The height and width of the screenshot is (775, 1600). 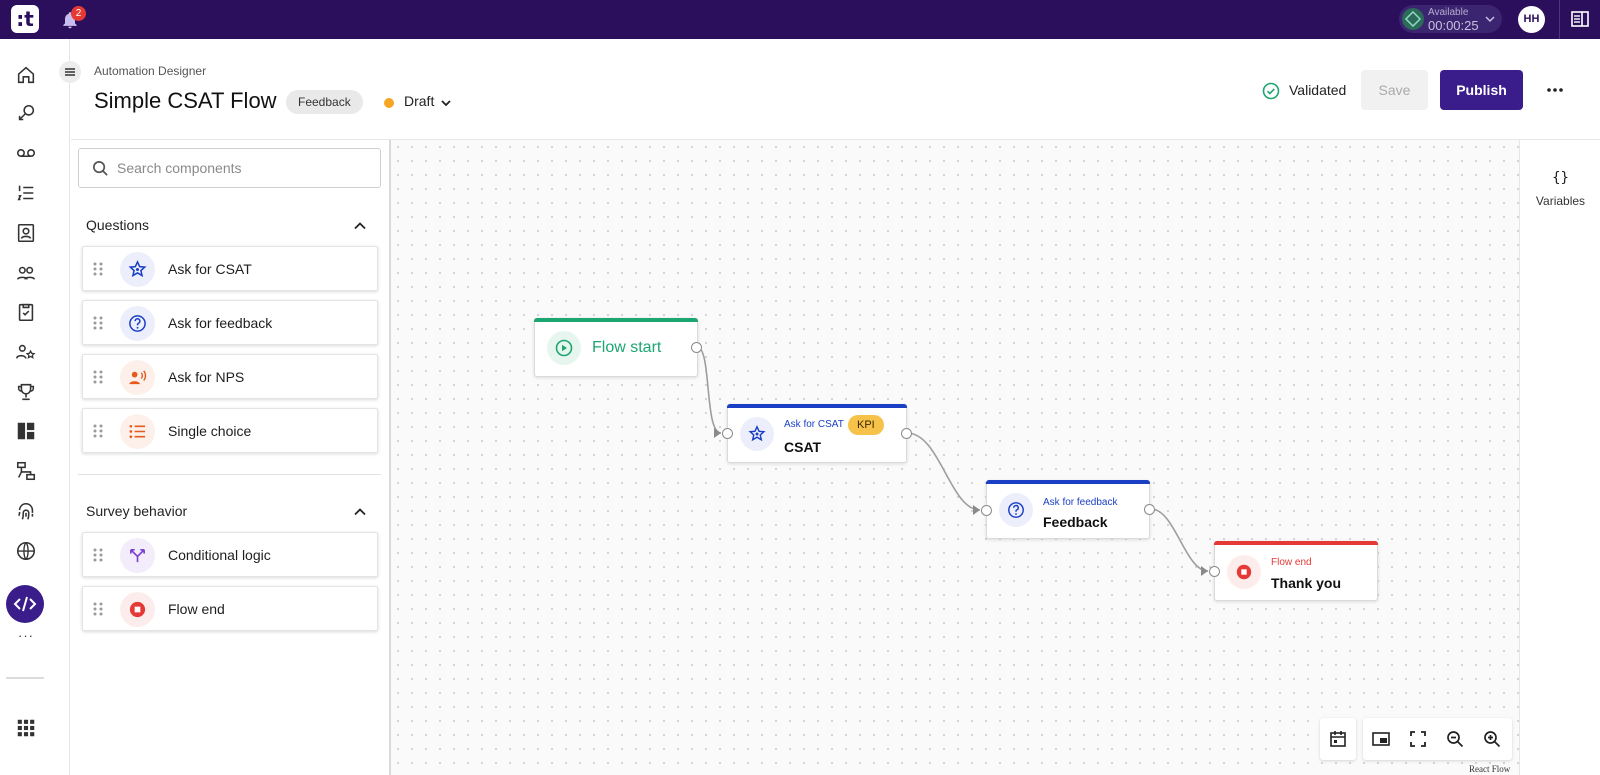 I want to click on node-flow-end: Flow end Thank you, so click(x=1296, y=571).